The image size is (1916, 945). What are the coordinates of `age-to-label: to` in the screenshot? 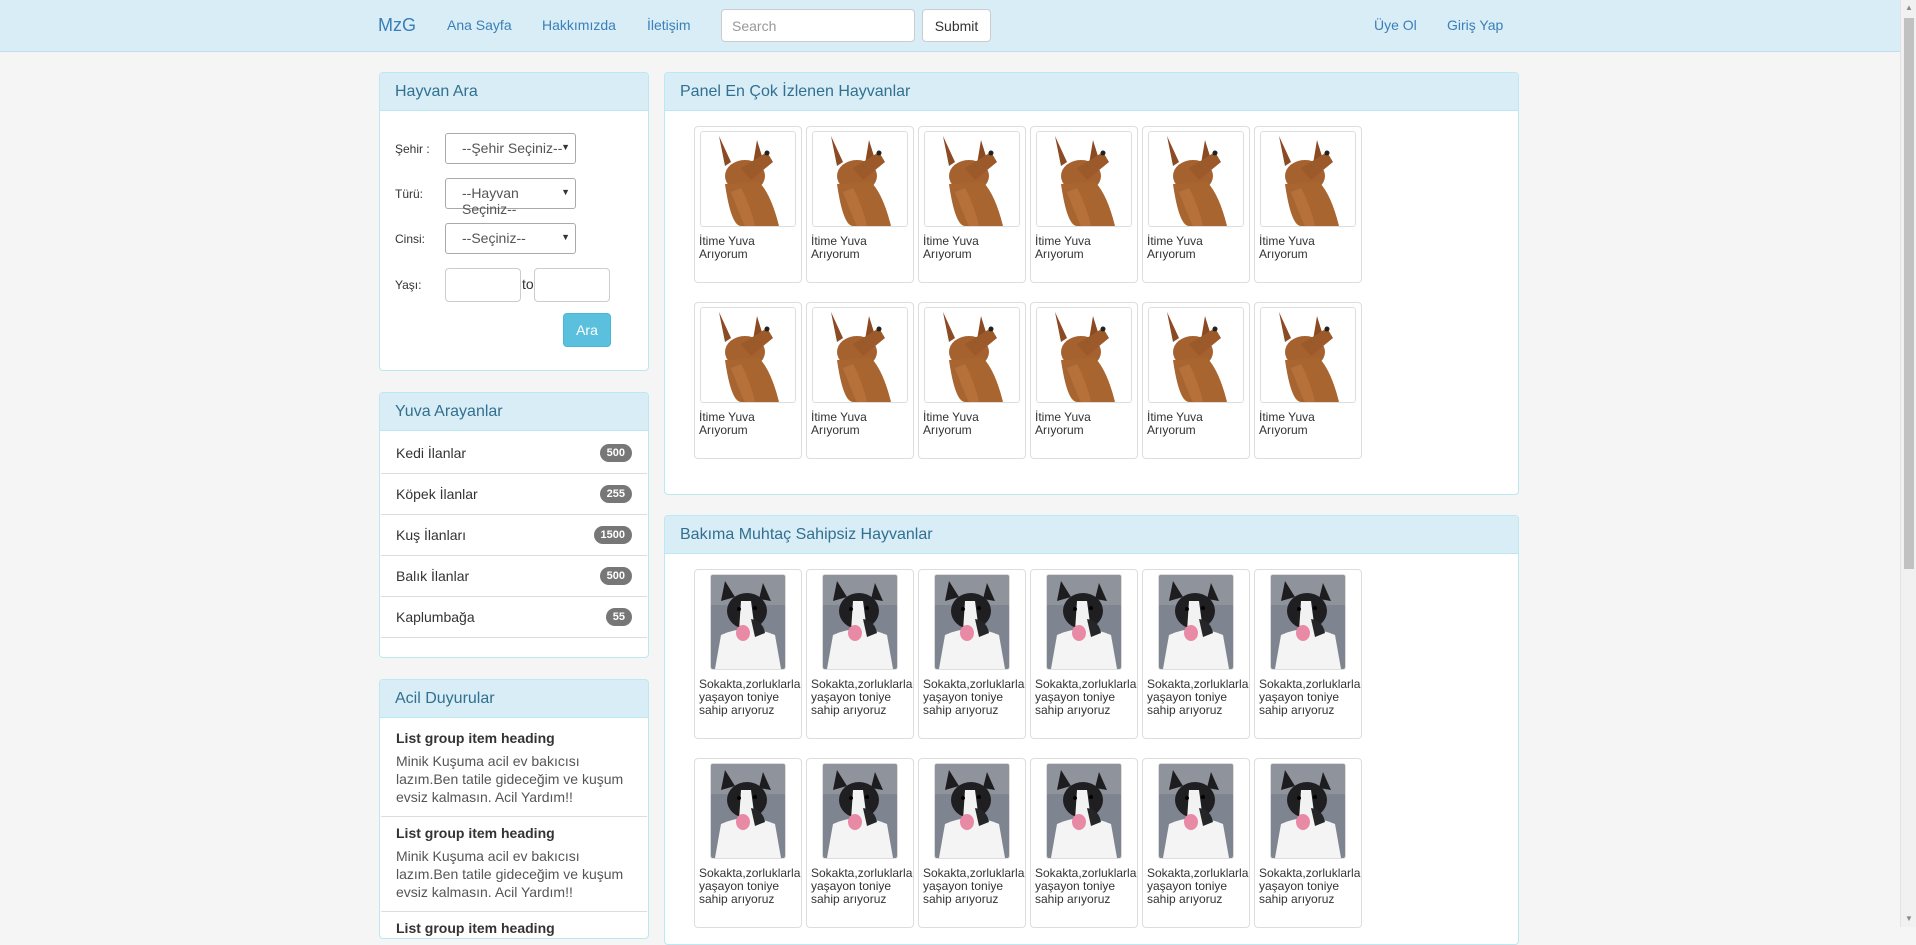 It's located at (528, 284).